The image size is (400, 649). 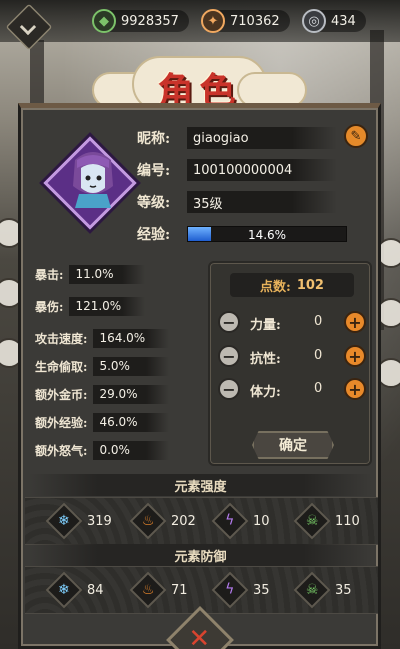 I want to click on stat-value: 46.0%, so click(x=131, y=422).